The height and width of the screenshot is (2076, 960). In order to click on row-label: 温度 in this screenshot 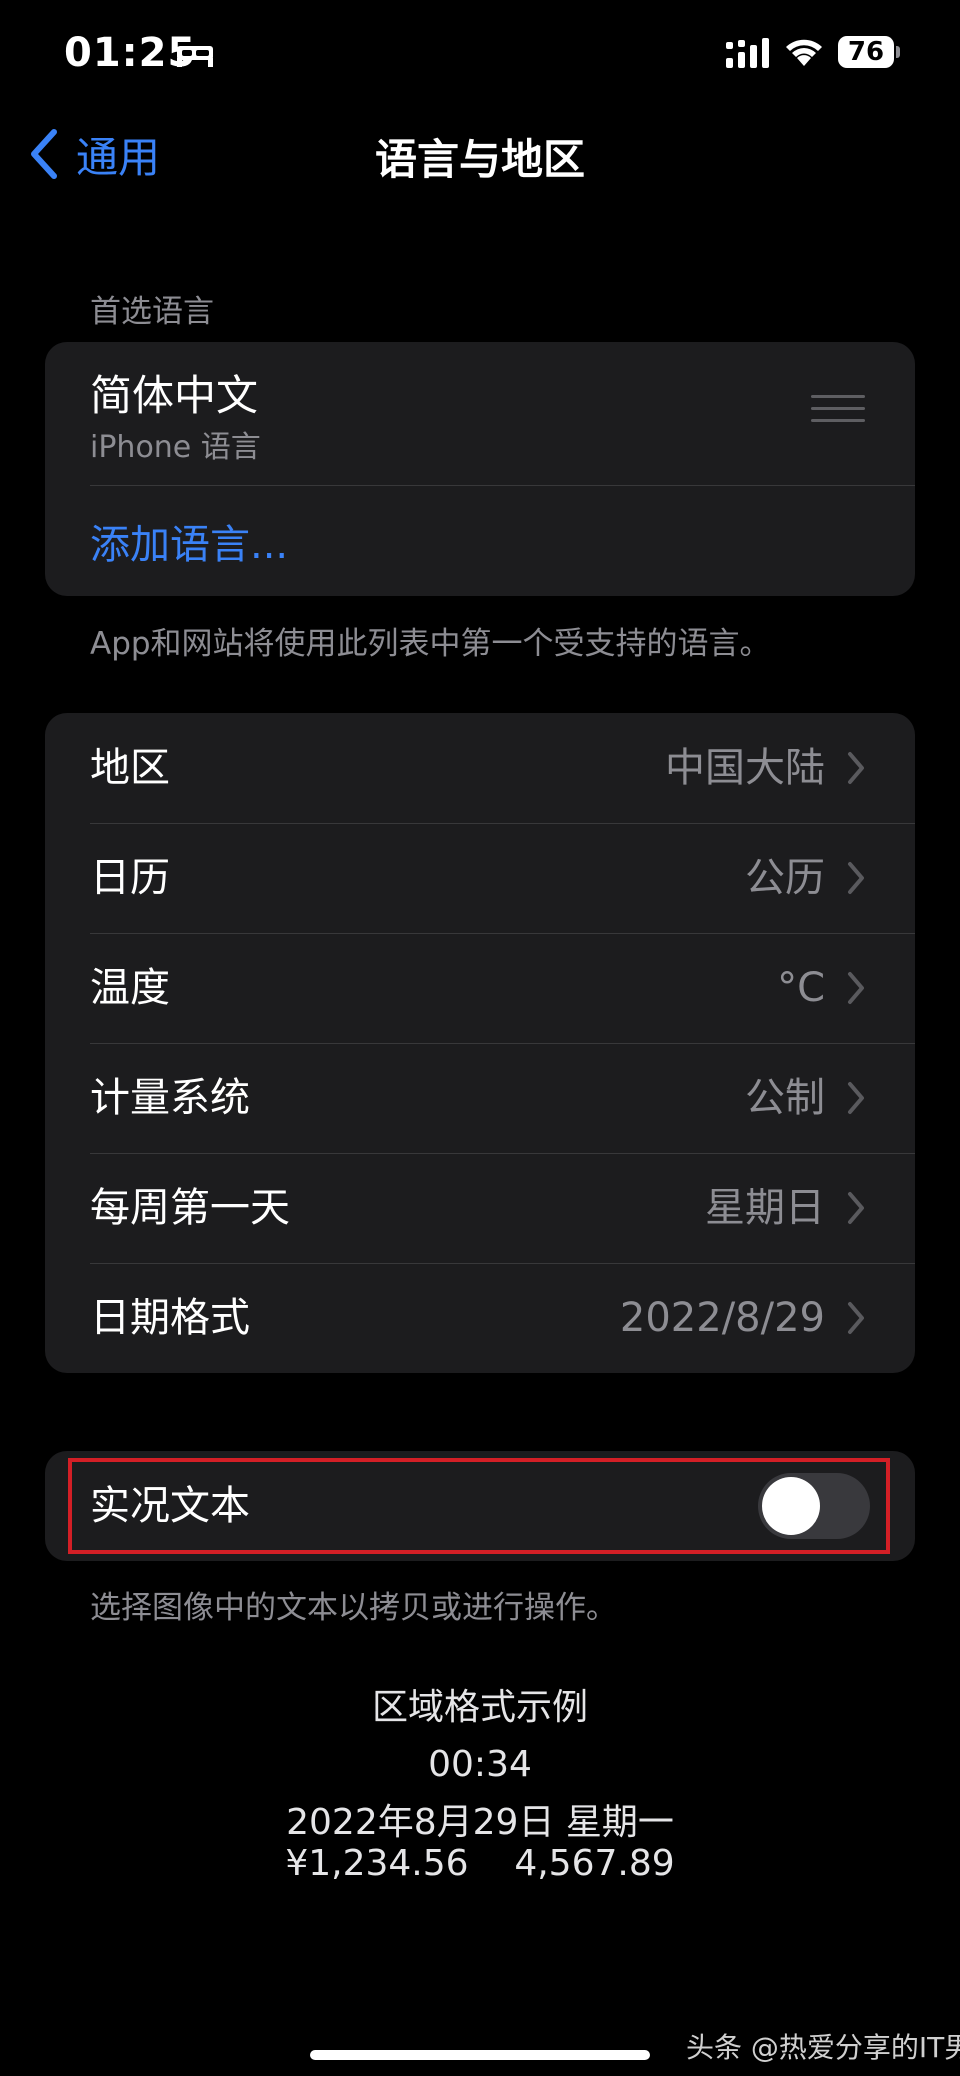, I will do `click(130, 988)`.